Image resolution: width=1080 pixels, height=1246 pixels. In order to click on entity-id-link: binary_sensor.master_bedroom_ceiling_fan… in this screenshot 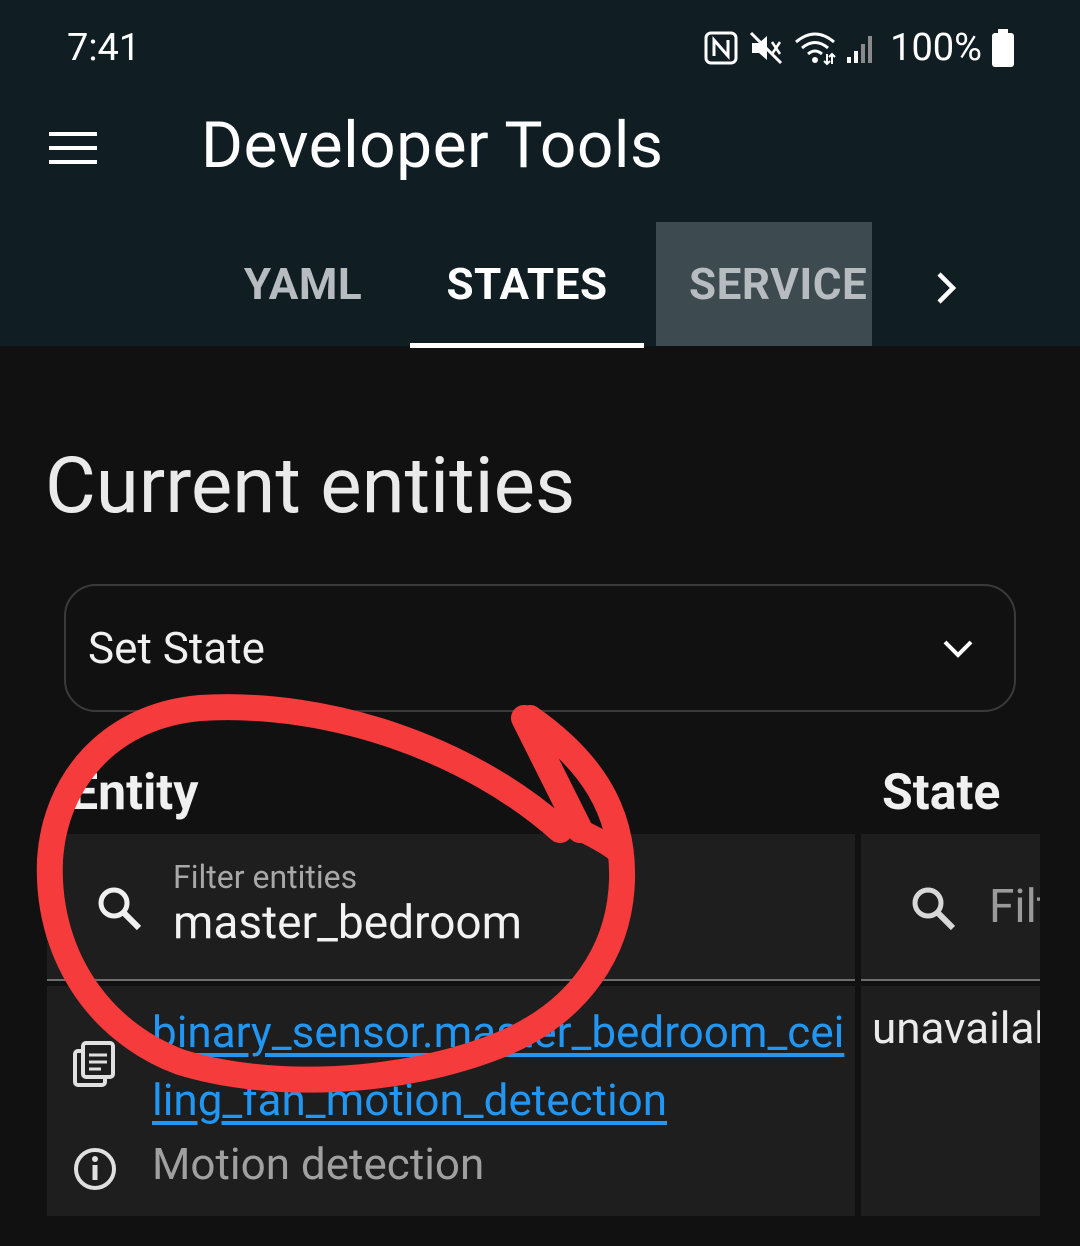, I will do `click(502, 1066)`.